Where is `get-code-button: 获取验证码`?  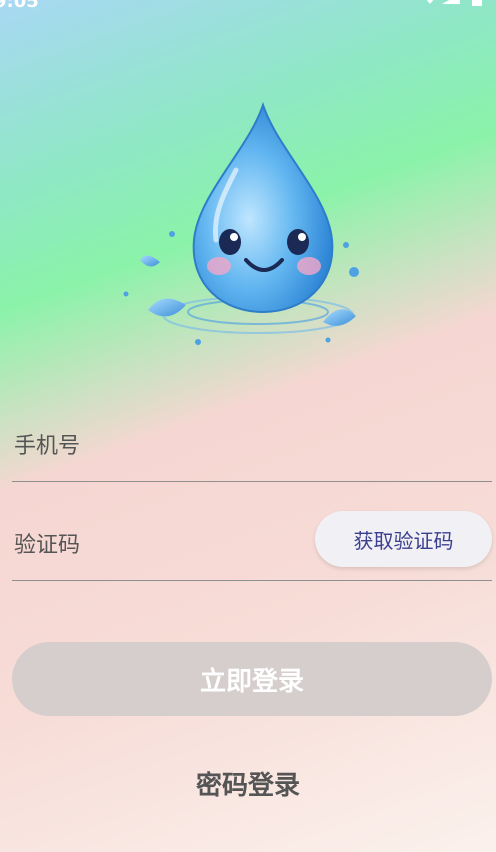 get-code-button: 获取验证码 is located at coordinates (403, 539).